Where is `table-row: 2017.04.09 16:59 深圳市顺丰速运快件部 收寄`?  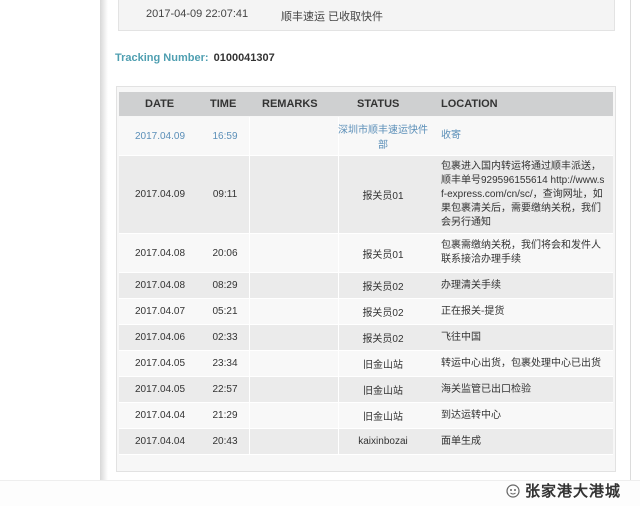 table-row: 2017.04.09 16:59 深圳市顺丰速运快件部 收寄 is located at coordinates (366, 136).